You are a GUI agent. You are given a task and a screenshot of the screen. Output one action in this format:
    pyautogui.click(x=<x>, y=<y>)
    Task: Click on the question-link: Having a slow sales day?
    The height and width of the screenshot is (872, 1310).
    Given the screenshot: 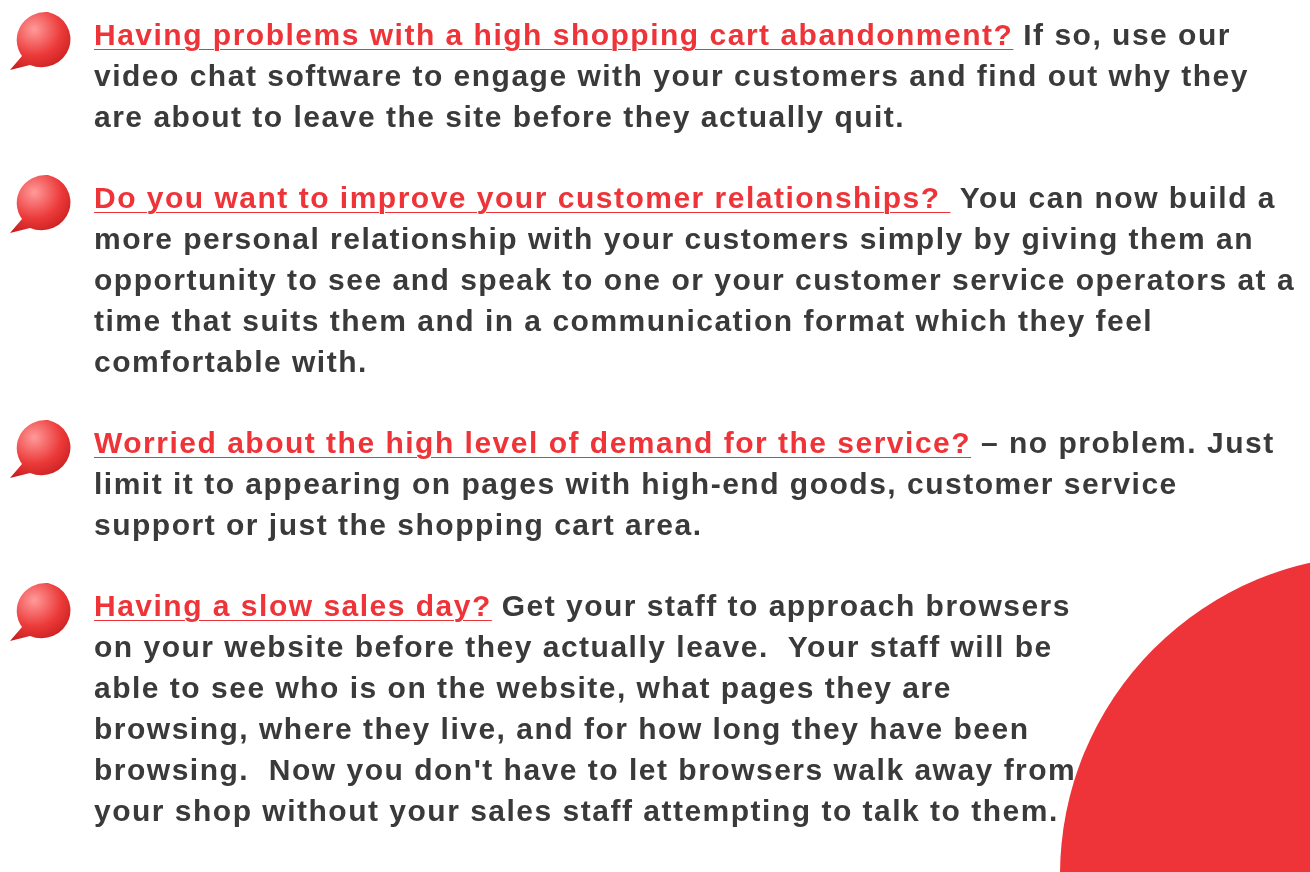 What is the action you would take?
    pyautogui.click(x=293, y=605)
    